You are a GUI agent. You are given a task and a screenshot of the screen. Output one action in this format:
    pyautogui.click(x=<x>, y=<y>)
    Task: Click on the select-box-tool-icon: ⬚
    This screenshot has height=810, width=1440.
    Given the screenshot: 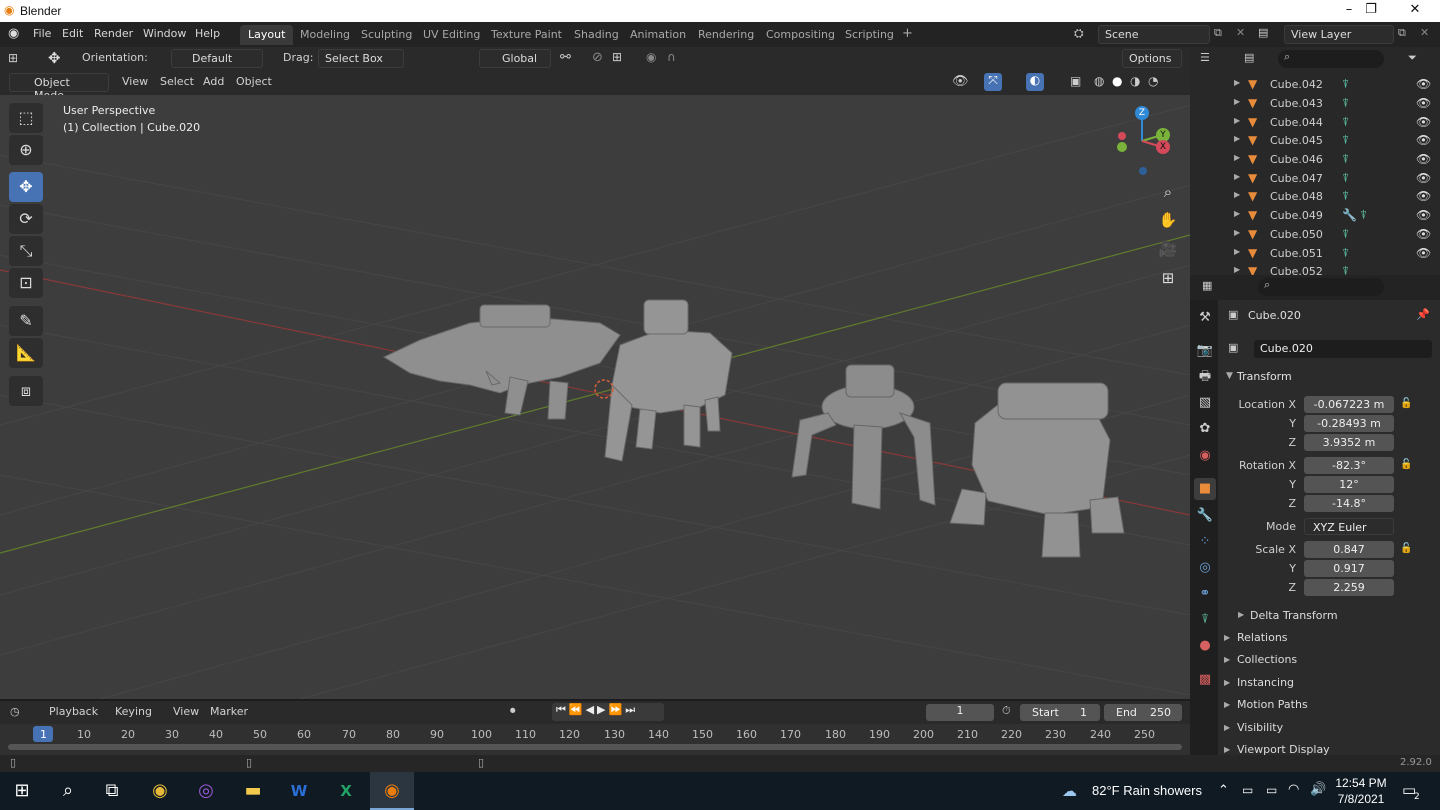 What is the action you would take?
    pyautogui.click(x=26, y=118)
    